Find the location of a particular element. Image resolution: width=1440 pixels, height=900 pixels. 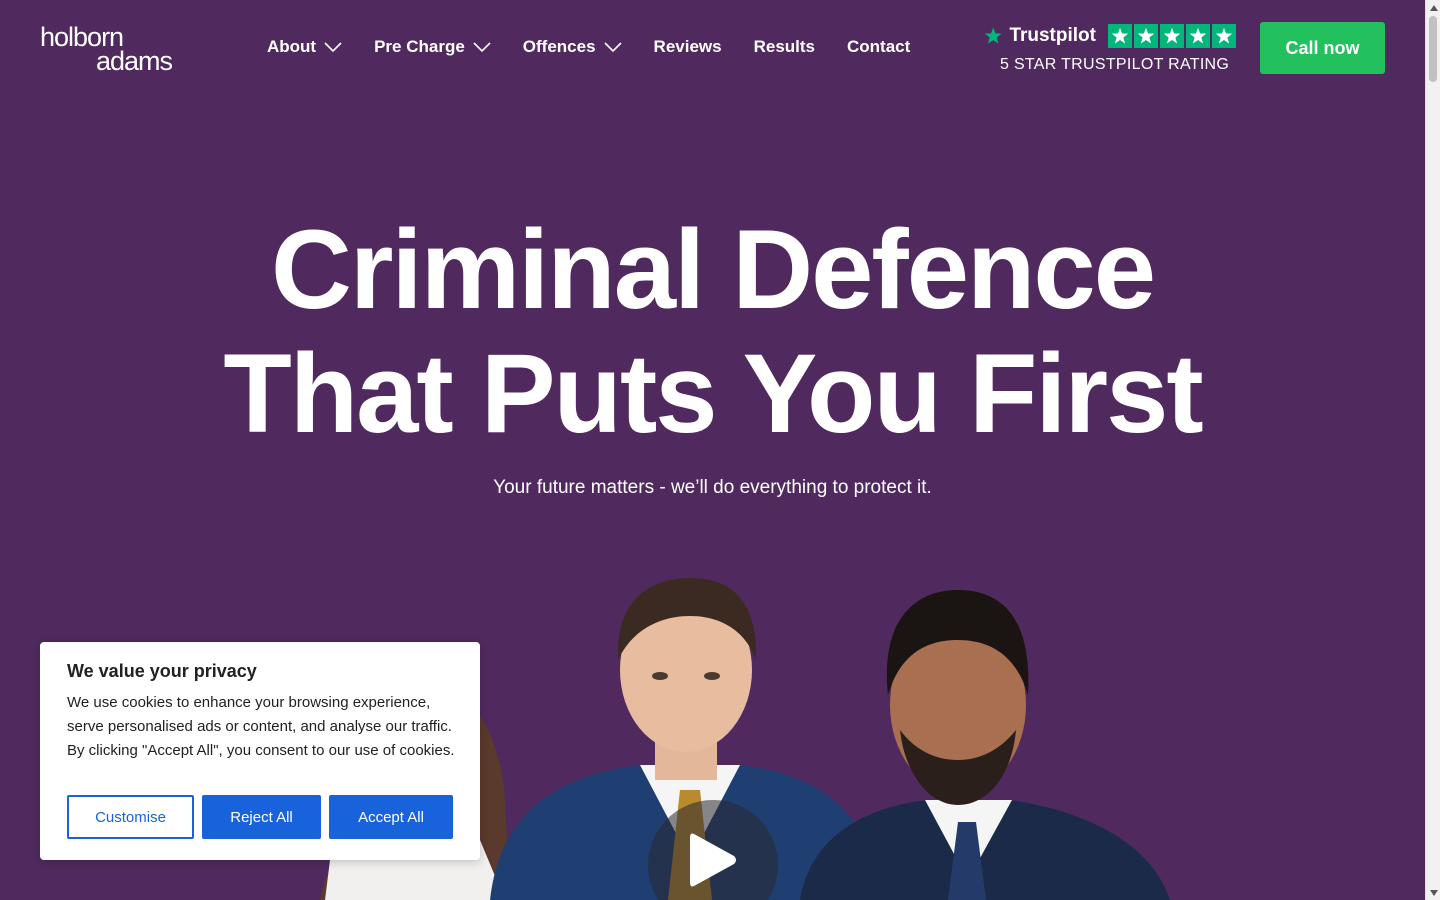

nav-item-pre-charge: Pre Charge is located at coordinates (432, 47).